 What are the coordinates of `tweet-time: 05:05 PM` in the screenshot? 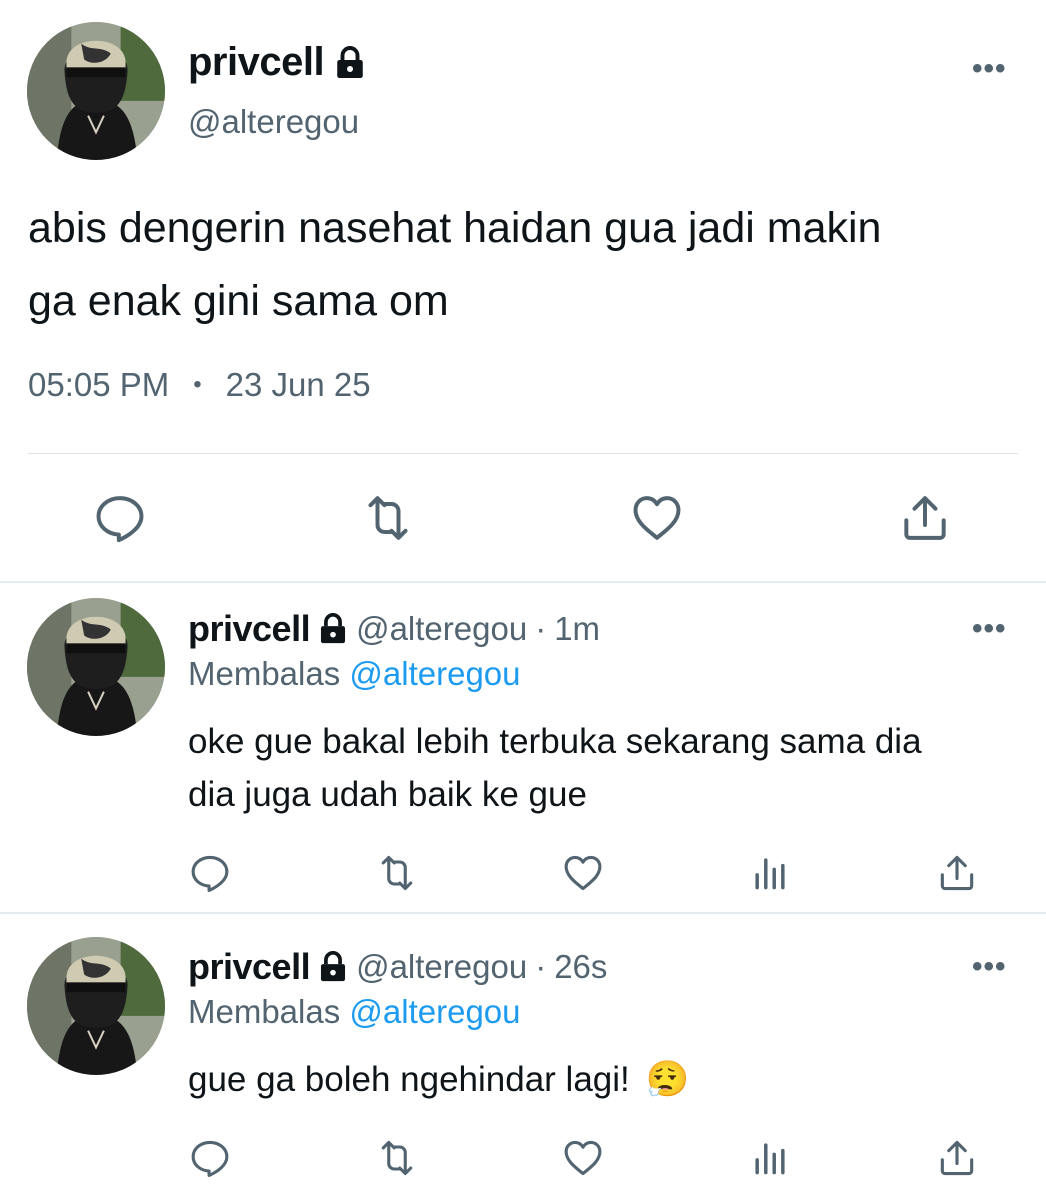 It's located at (99, 384).